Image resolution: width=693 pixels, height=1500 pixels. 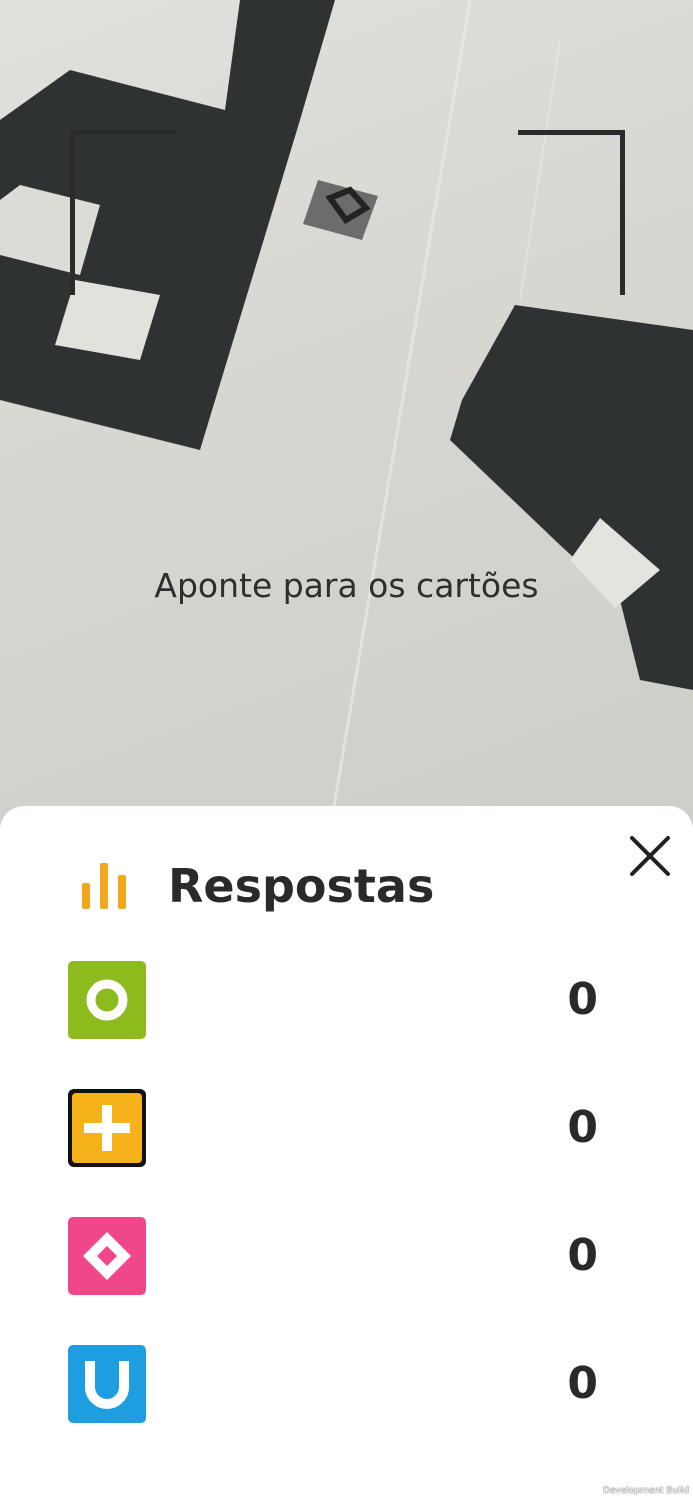 What do you see at coordinates (107, 1128) in the screenshot?
I see `plus-card-icon` at bounding box center [107, 1128].